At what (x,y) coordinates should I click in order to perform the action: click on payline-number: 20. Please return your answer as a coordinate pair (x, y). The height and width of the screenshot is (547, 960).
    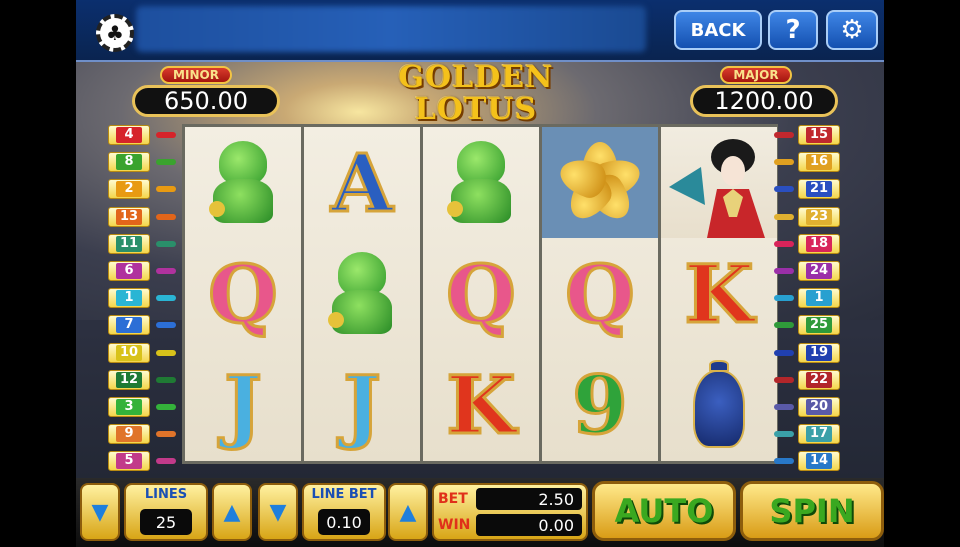
    Looking at the image, I should click on (819, 407).